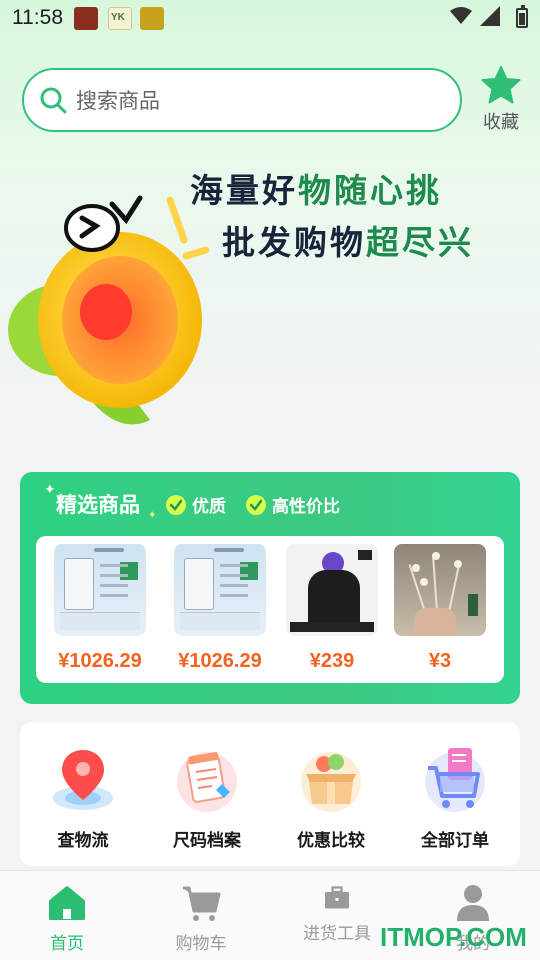 This screenshot has height=960, width=540. I want to click on nav-tab-cart: 购物车, so click(201, 918).